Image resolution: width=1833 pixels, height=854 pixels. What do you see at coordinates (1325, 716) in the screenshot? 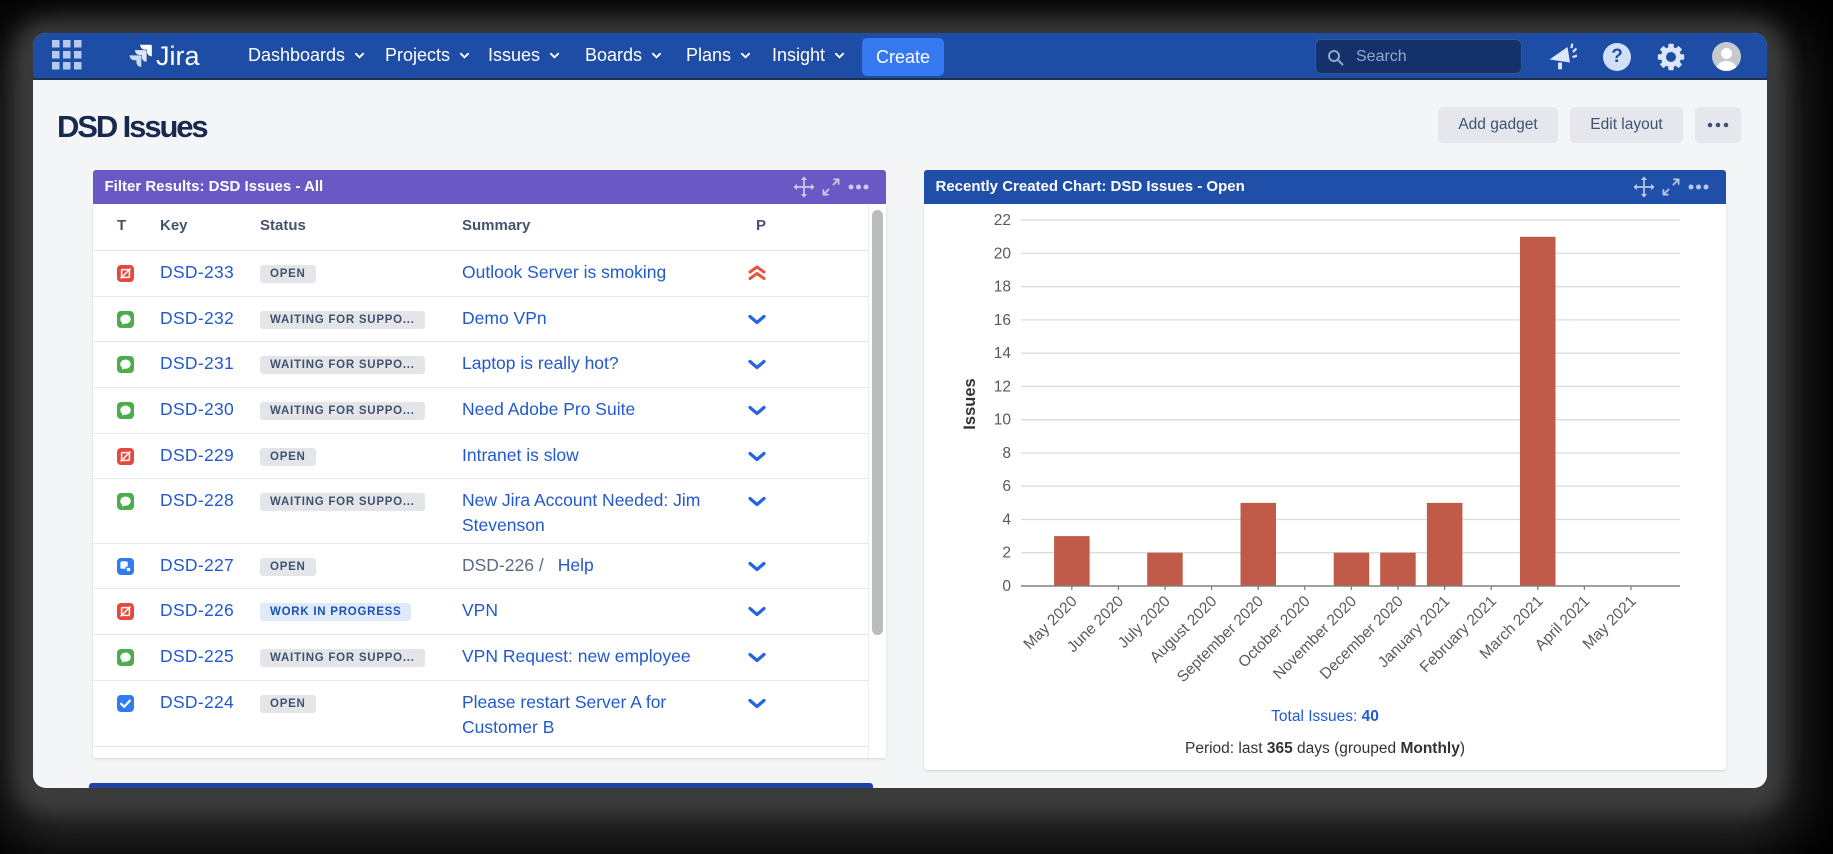
I see `svg-text: Total Issues: 40` at bounding box center [1325, 716].